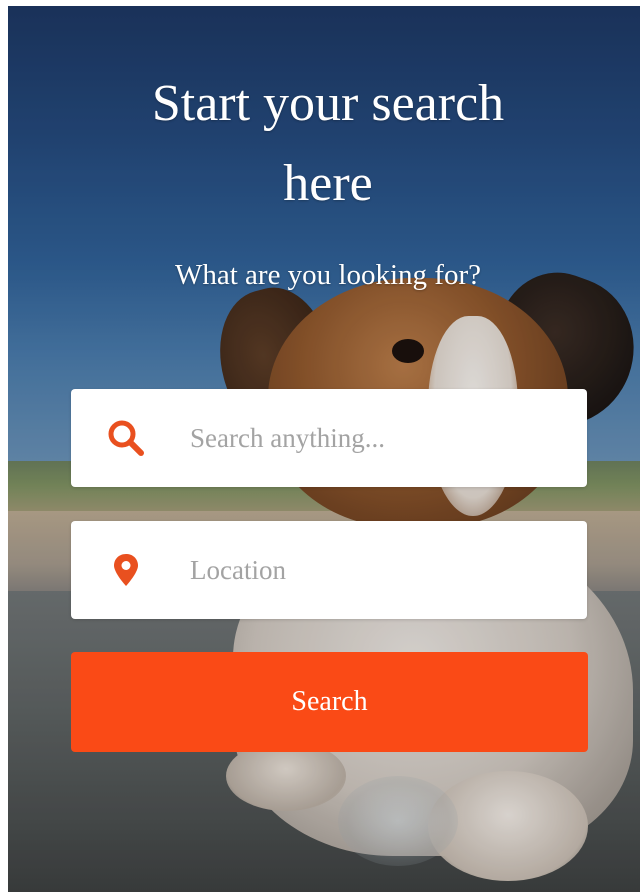 This screenshot has width=640, height=892. I want to click on search-button: Search, so click(329, 702).